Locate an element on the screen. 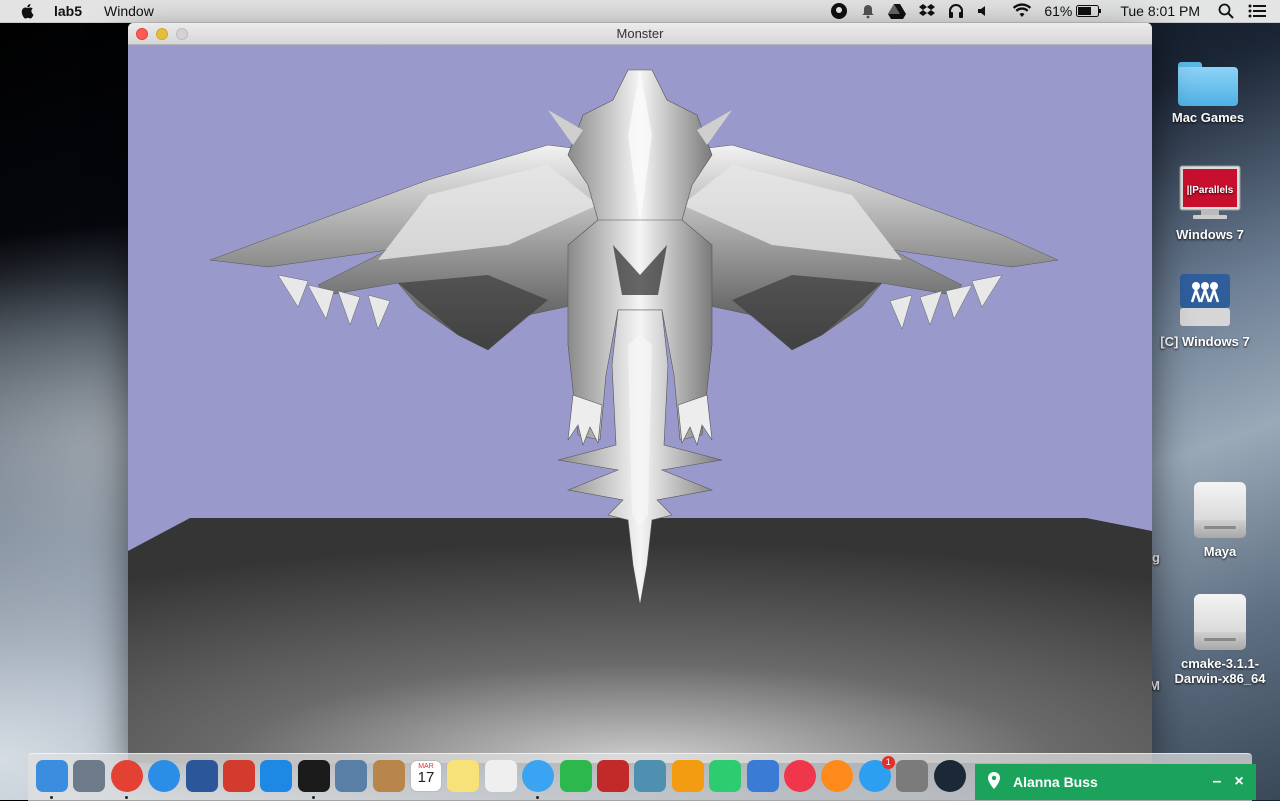  desktop-icon-label: Windows 7 is located at coordinates (1210, 234).